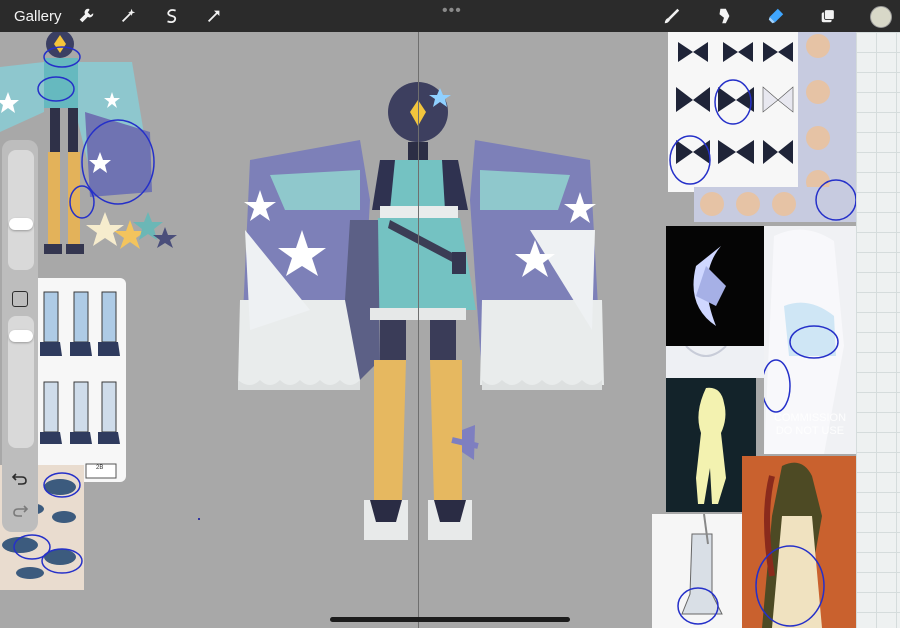 The height and width of the screenshot is (628, 900). I want to click on magic-wand-icon, so click(128, 16).